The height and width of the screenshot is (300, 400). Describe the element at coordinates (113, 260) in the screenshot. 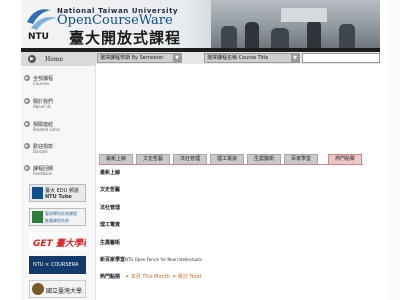

I see `section-title-forum: 新百家學堂` at that location.